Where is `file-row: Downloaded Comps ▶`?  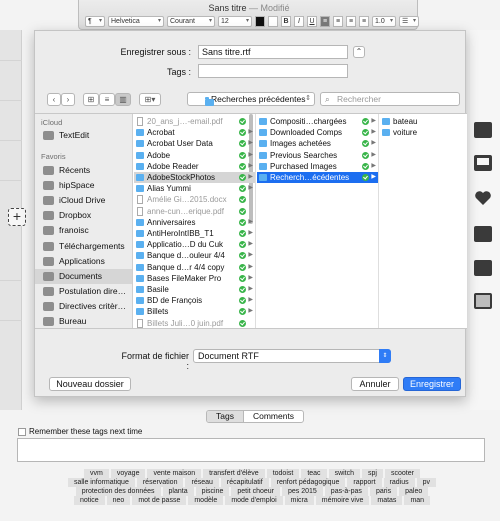 file-row: Downloaded Comps ▶ is located at coordinates (317, 132).